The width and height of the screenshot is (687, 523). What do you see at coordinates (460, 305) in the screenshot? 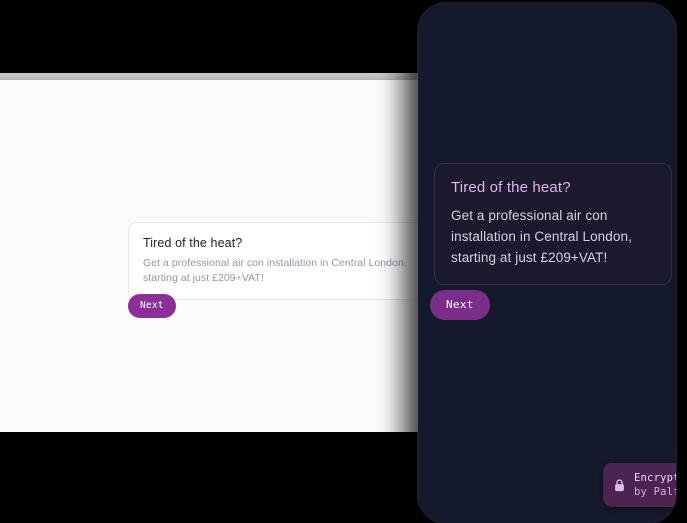
I see `mobile-next-button: Next` at bounding box center [460, 305].